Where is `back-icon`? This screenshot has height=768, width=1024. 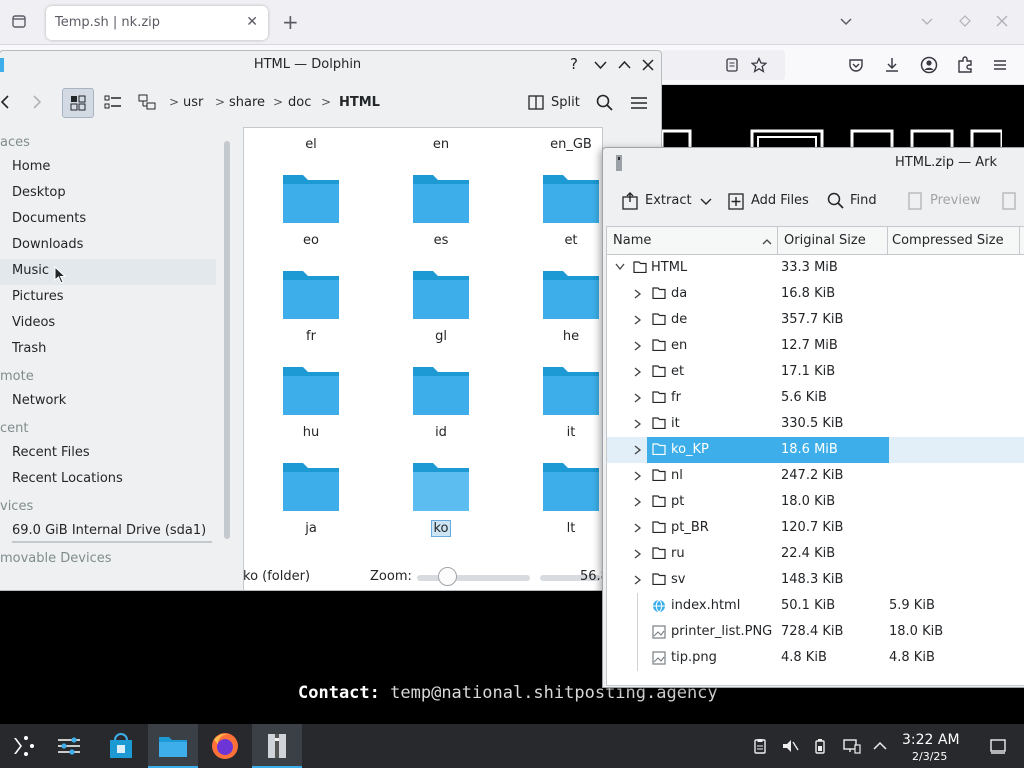 back-icon is located at coordinates (5, 102).